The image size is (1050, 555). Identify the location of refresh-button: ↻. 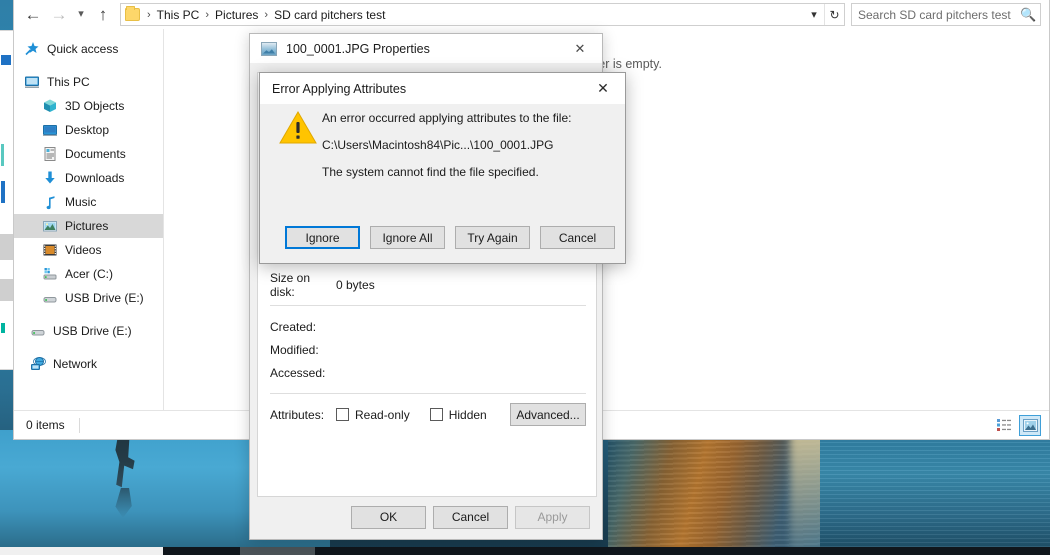
(834, 14).